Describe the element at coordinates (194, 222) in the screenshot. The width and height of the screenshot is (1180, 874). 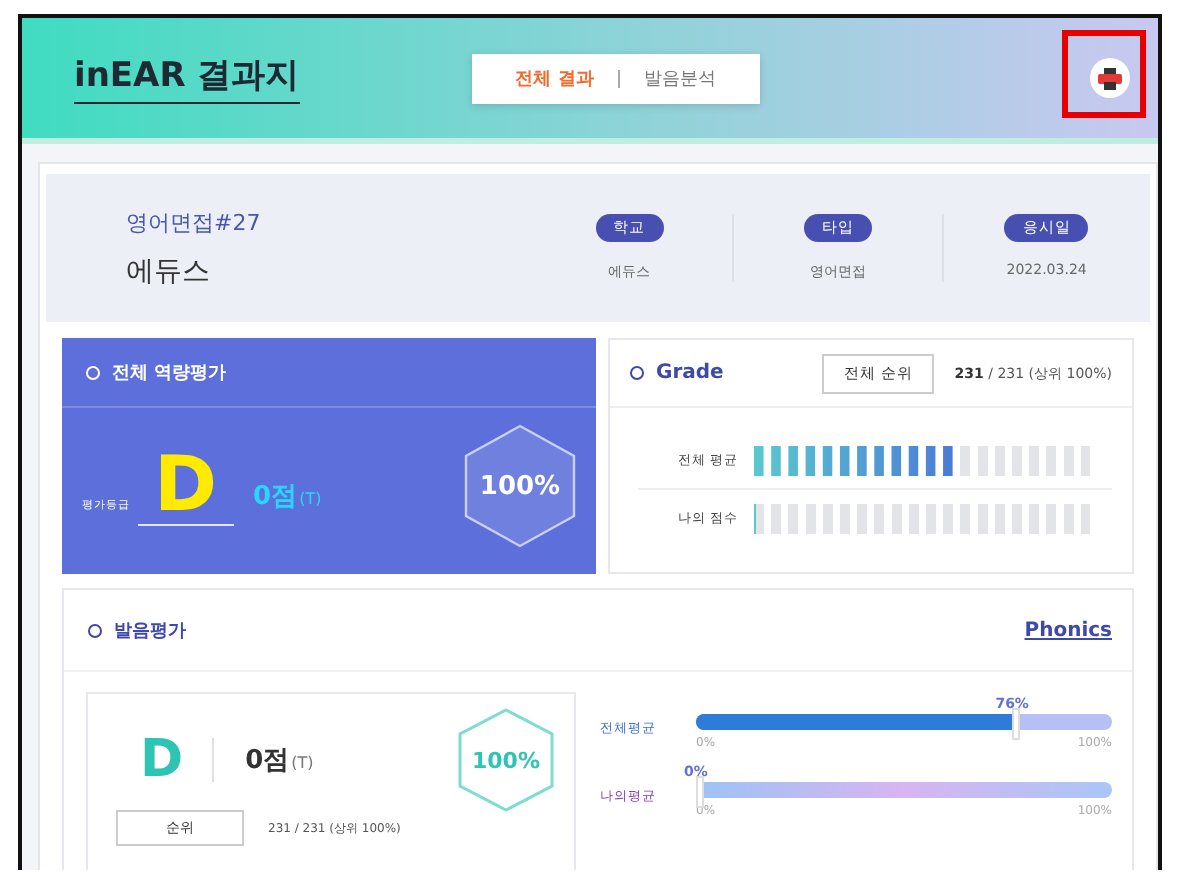
I see `test-name: 영어면접#27` at that location.